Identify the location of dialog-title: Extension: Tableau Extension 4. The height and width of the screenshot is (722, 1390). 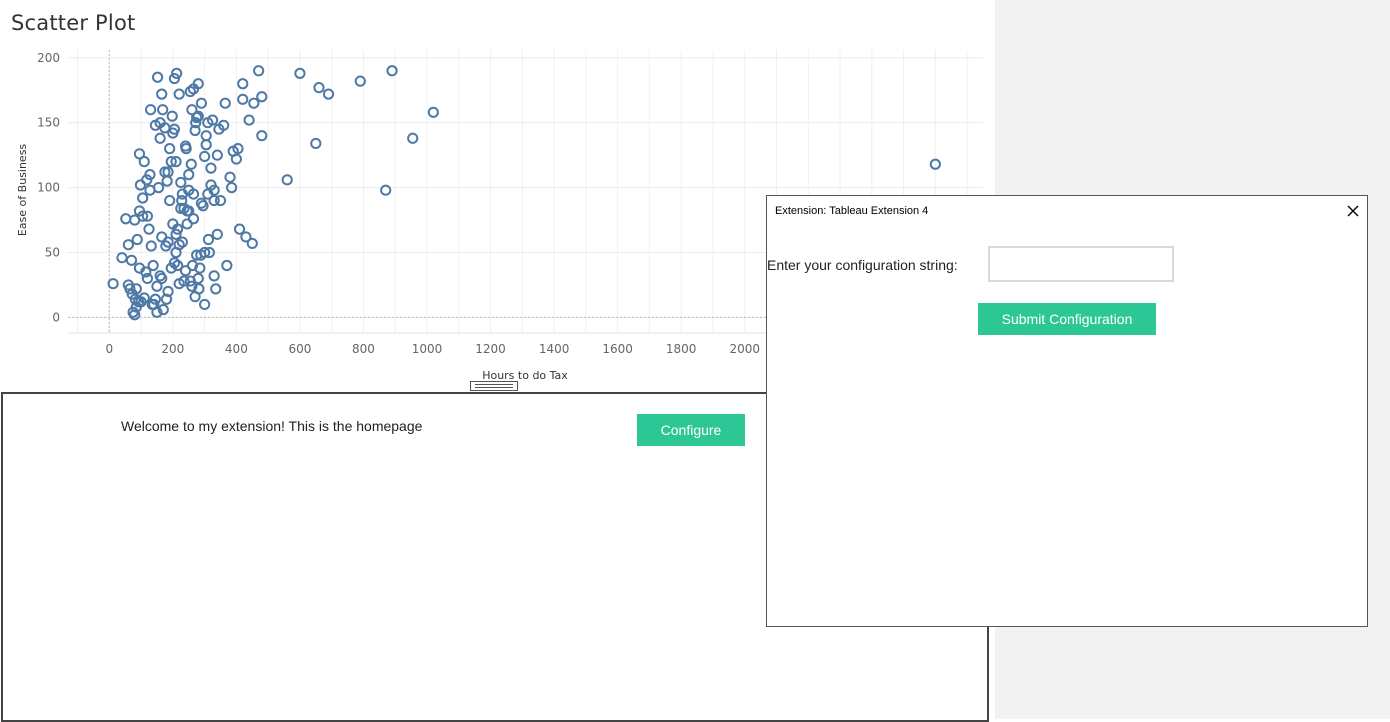
(852, 211).